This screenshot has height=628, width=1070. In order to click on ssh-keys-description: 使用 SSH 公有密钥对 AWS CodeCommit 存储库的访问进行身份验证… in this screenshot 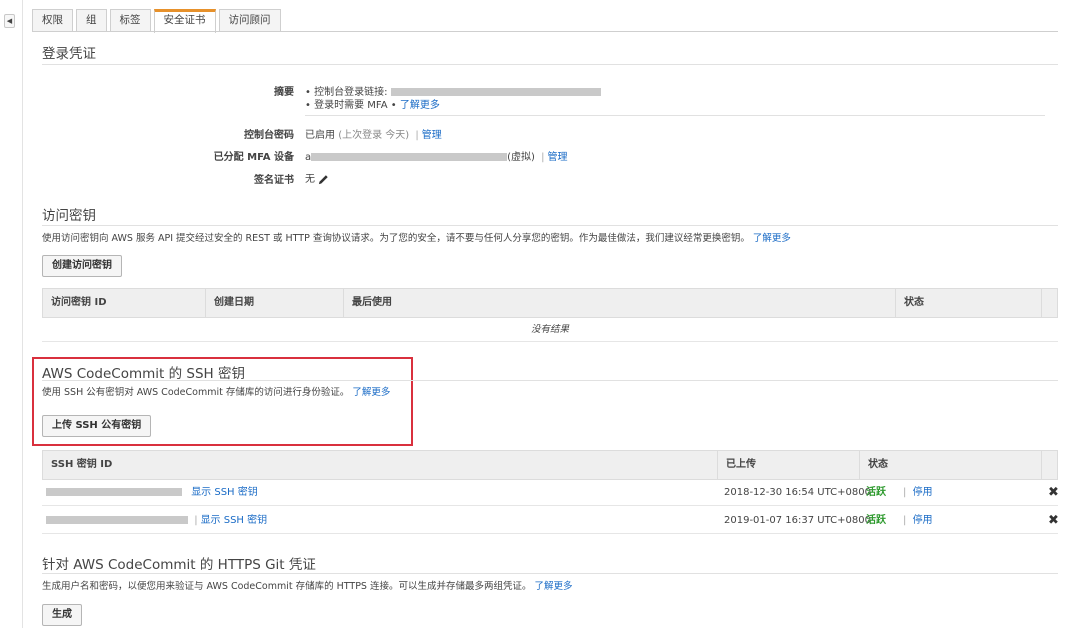, I will do `click(216, 391)`.